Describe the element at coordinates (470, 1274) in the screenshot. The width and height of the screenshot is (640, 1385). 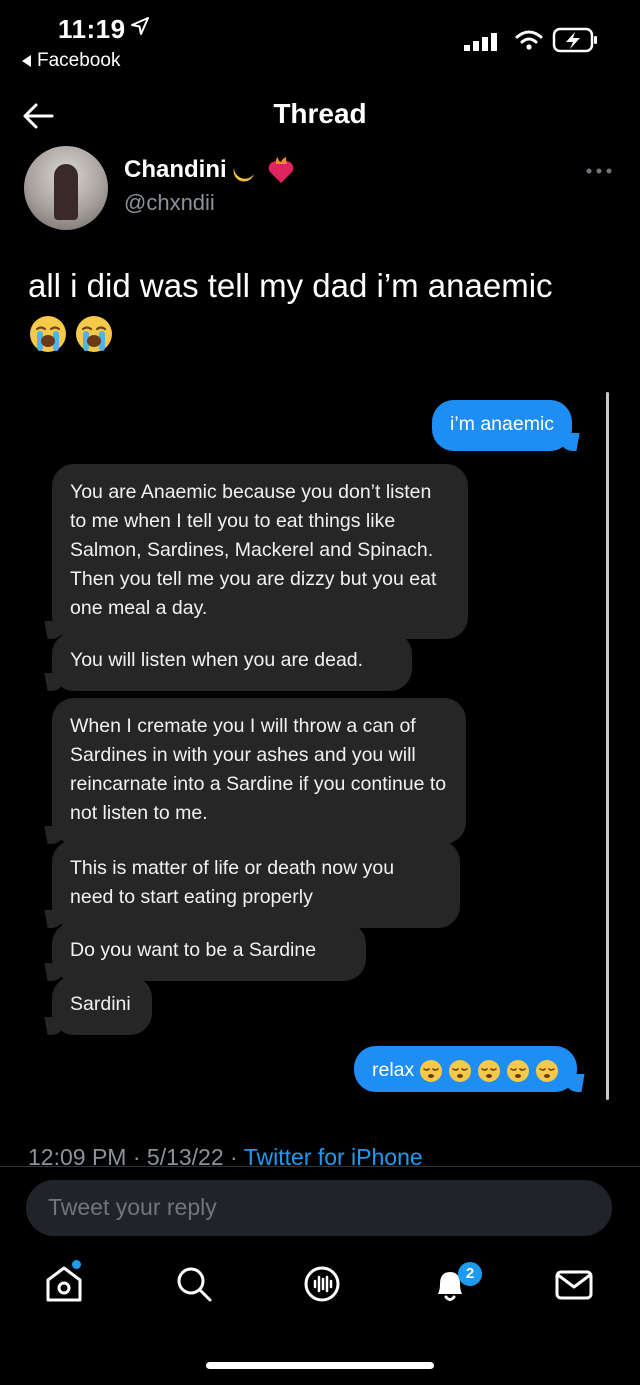
I see `notifications-badge: 2` at that location.